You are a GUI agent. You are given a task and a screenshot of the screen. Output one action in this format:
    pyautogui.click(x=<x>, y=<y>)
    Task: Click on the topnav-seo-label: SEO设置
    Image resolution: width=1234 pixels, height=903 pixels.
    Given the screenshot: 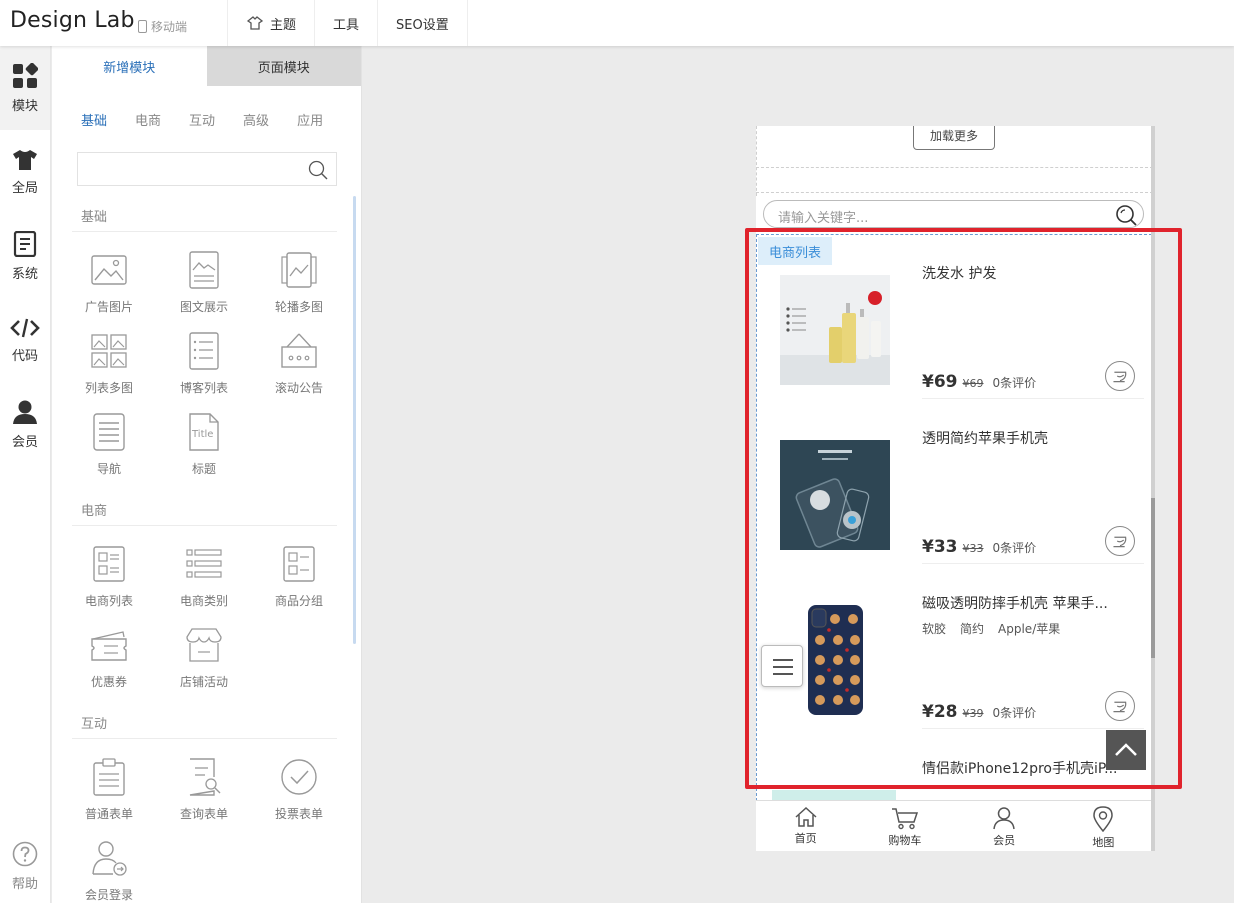 What is the action you would take?
    pyautogui.click(x=422, y=25)
    